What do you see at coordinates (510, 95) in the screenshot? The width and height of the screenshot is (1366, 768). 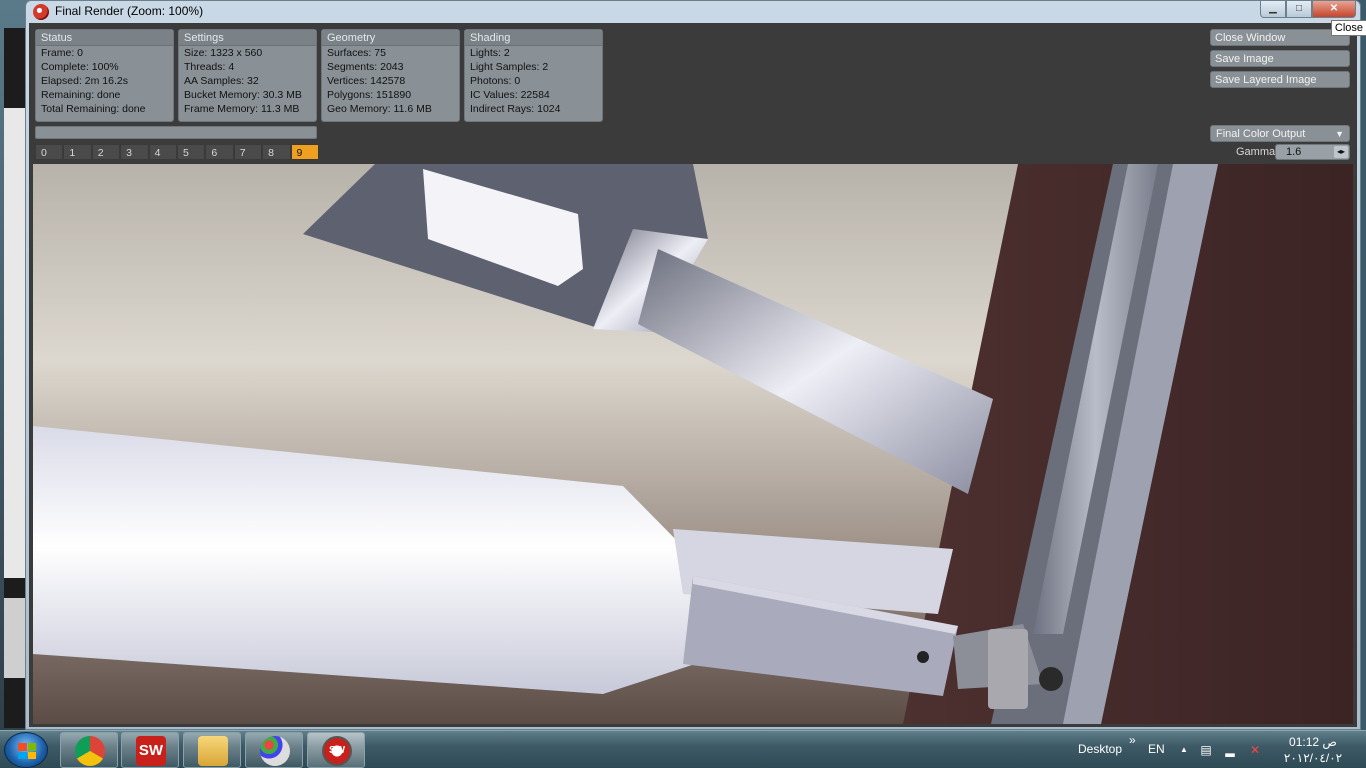 I see `shading-row: IC Values: 22584` at bounding box center [510, 95].